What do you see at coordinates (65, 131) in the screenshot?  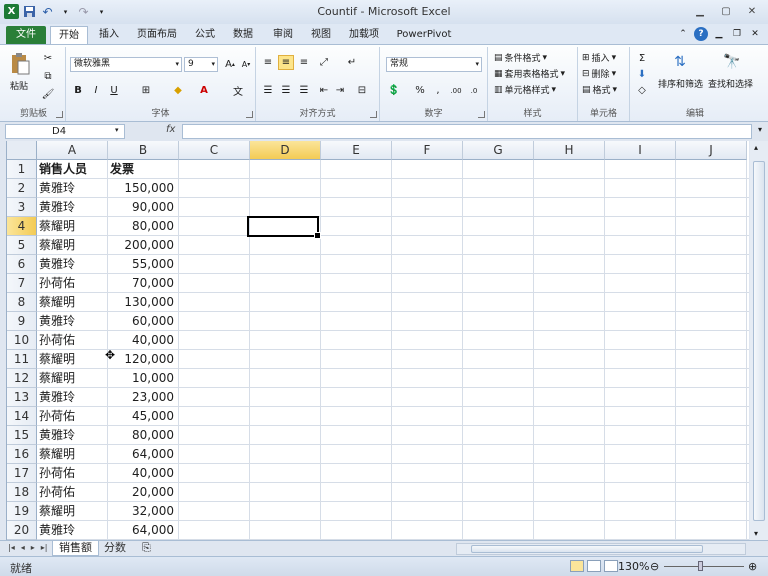 I see `name-box: D4` at bounding box center [65, 131].